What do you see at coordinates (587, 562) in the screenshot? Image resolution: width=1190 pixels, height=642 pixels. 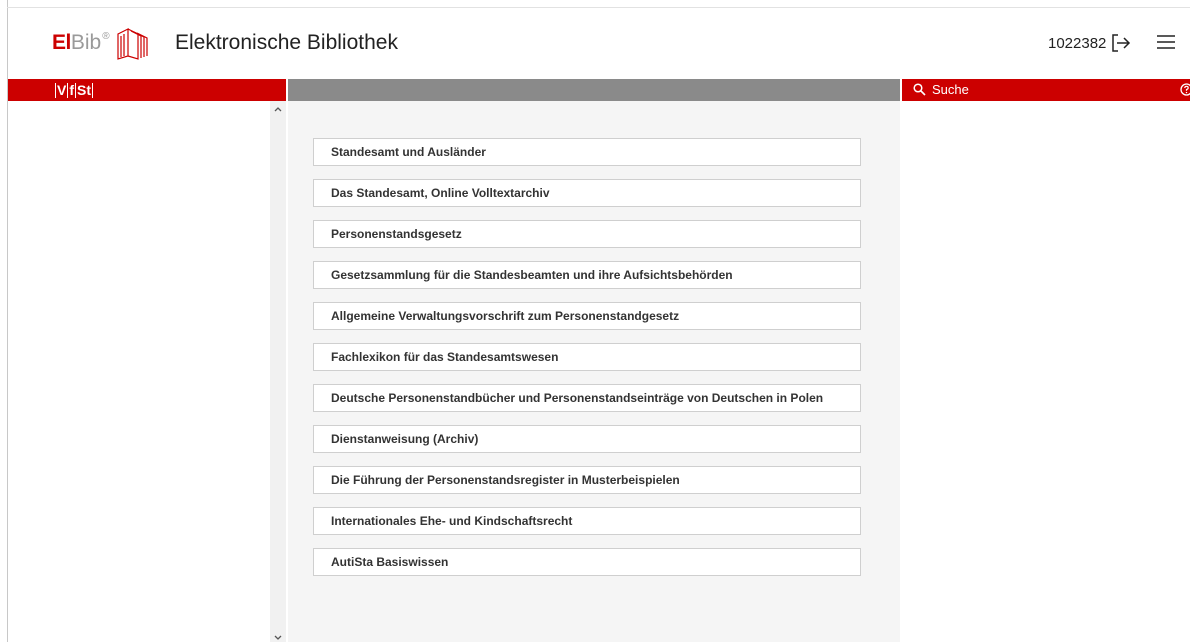 I see `book-item: AutiSta Basiswissen` at bounding box center [587, 562].